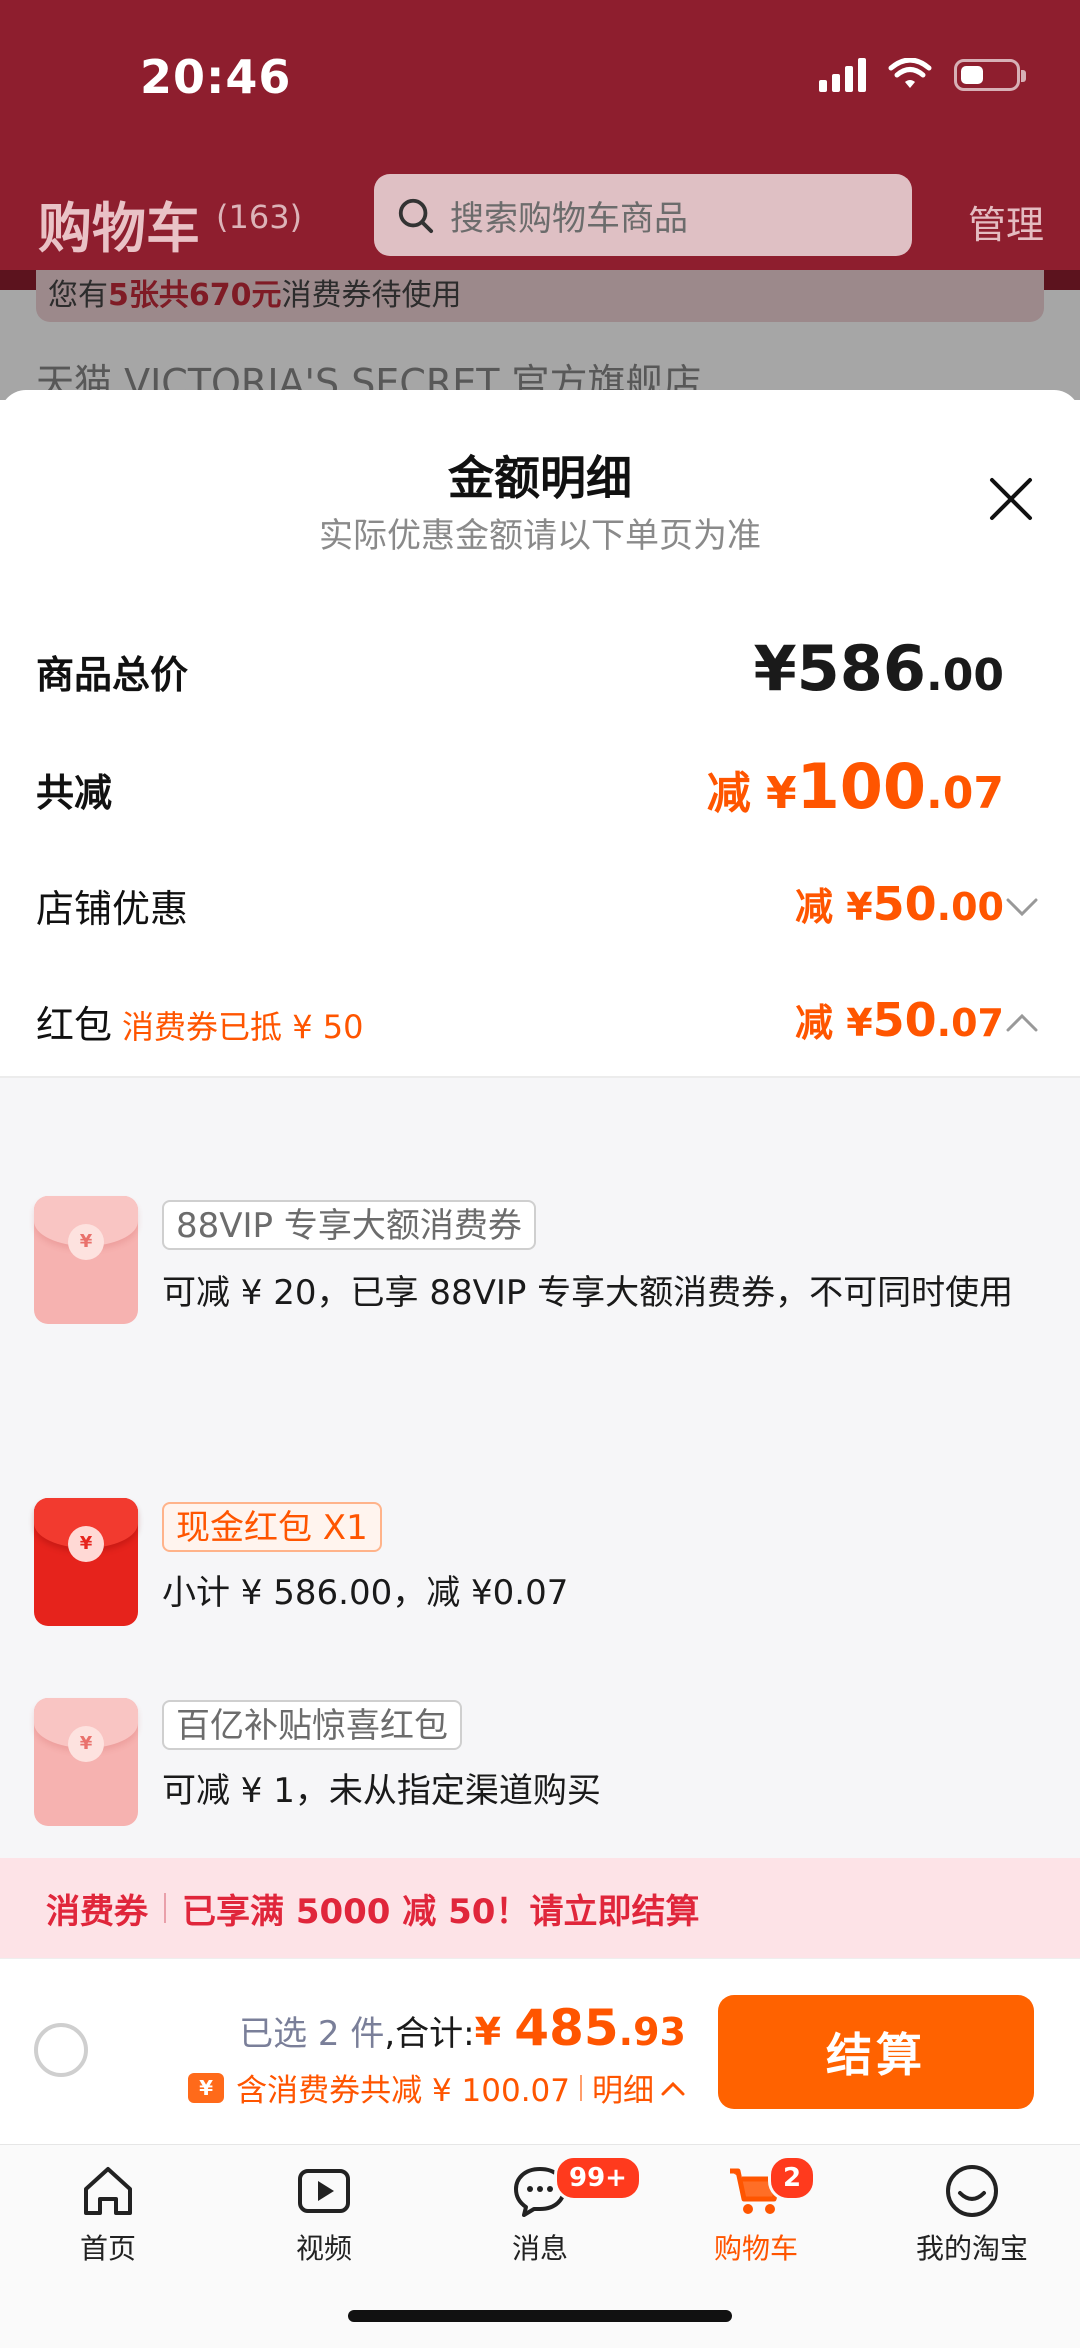  I want to click on page-title: 购物车, so click(119, 228).